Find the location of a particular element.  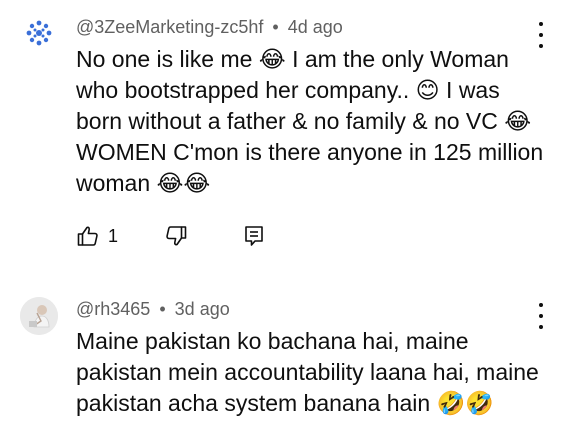

comment-time: 4d ago is located at coordinates (315, 27).